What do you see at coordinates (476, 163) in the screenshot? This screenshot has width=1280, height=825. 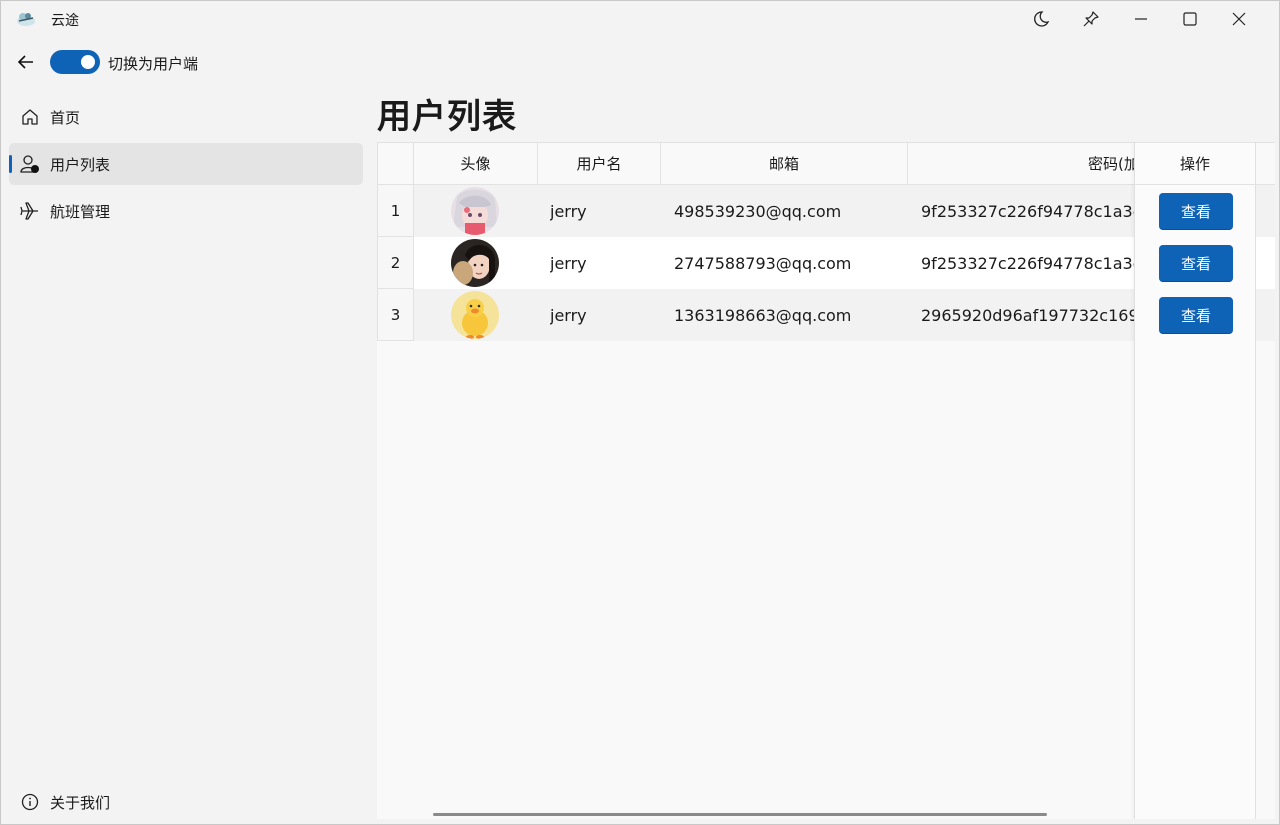 I see `column-header-avatar: 头像` at bounding box center [476, 163].